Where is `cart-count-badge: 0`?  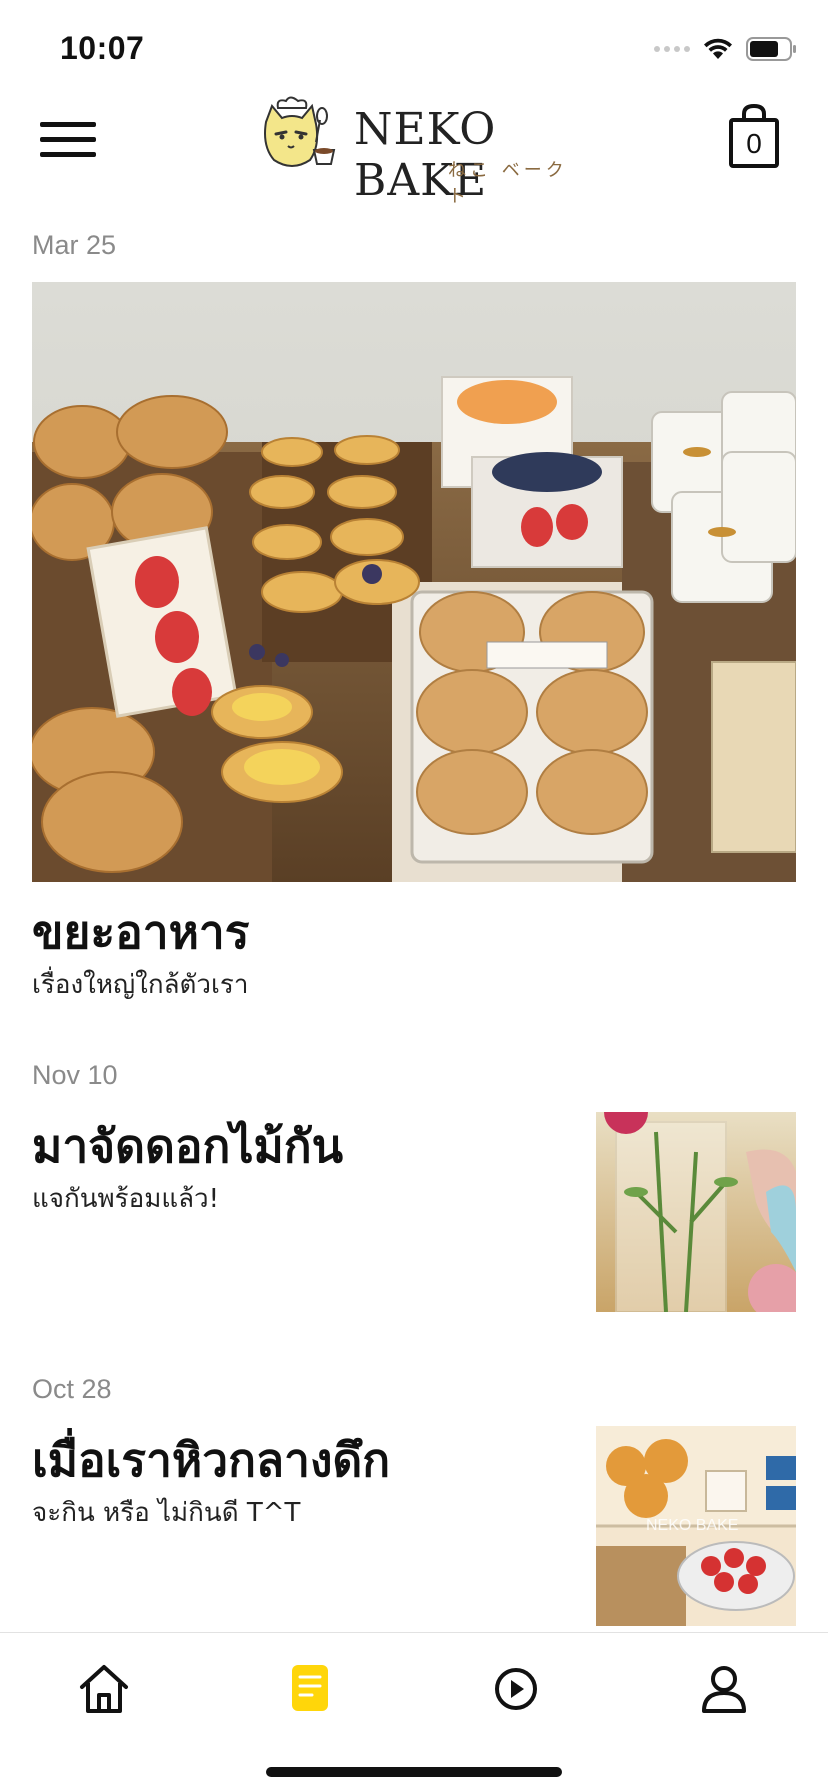 cart-count-badge: 0 is located at coordinates (754, 143).